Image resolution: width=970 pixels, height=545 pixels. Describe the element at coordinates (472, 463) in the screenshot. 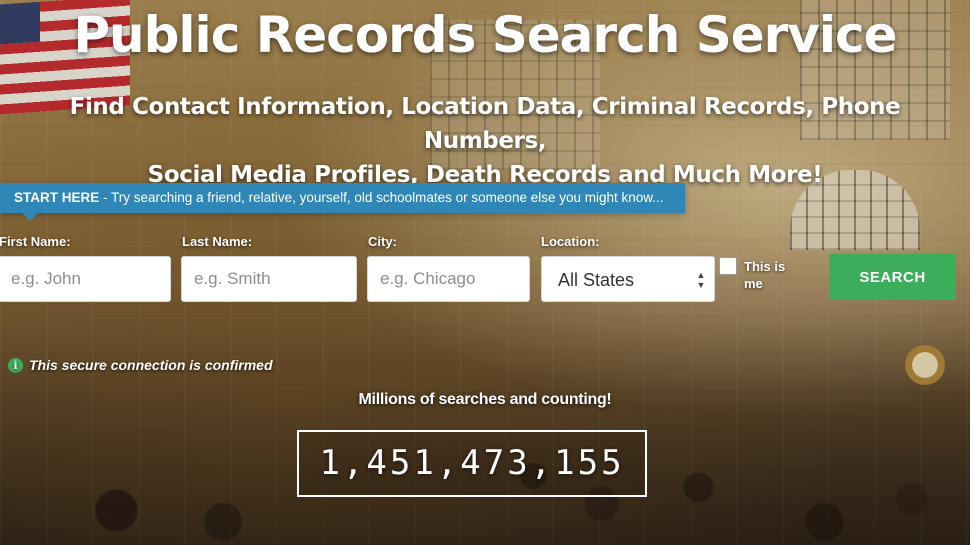

I see `search-counter: 1,451,473,155` at that location.